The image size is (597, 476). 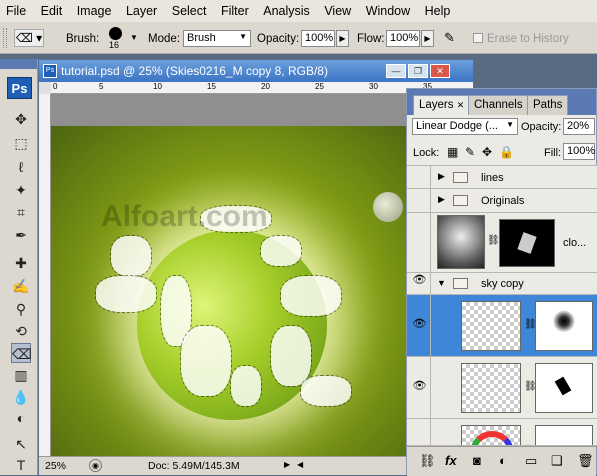 I want to click on crop-tool-icon: ⌗, so click(x=21, y=212).